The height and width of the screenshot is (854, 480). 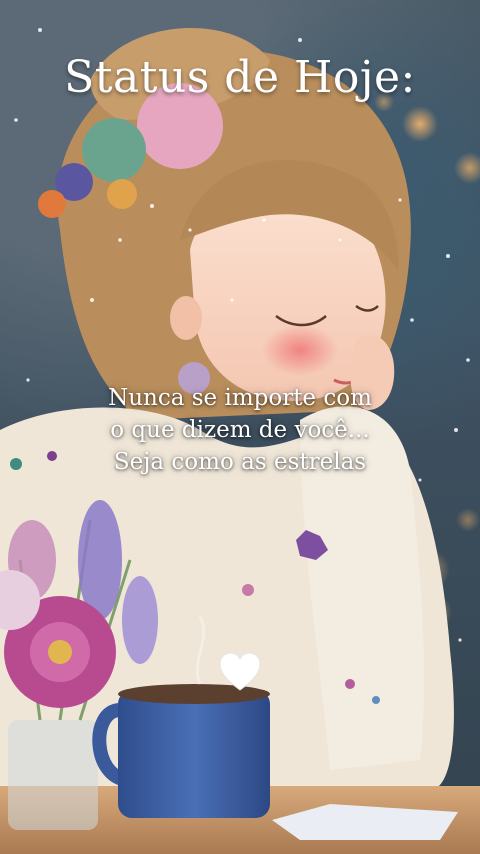 I want to click on ear, so click(x=186, y=318).